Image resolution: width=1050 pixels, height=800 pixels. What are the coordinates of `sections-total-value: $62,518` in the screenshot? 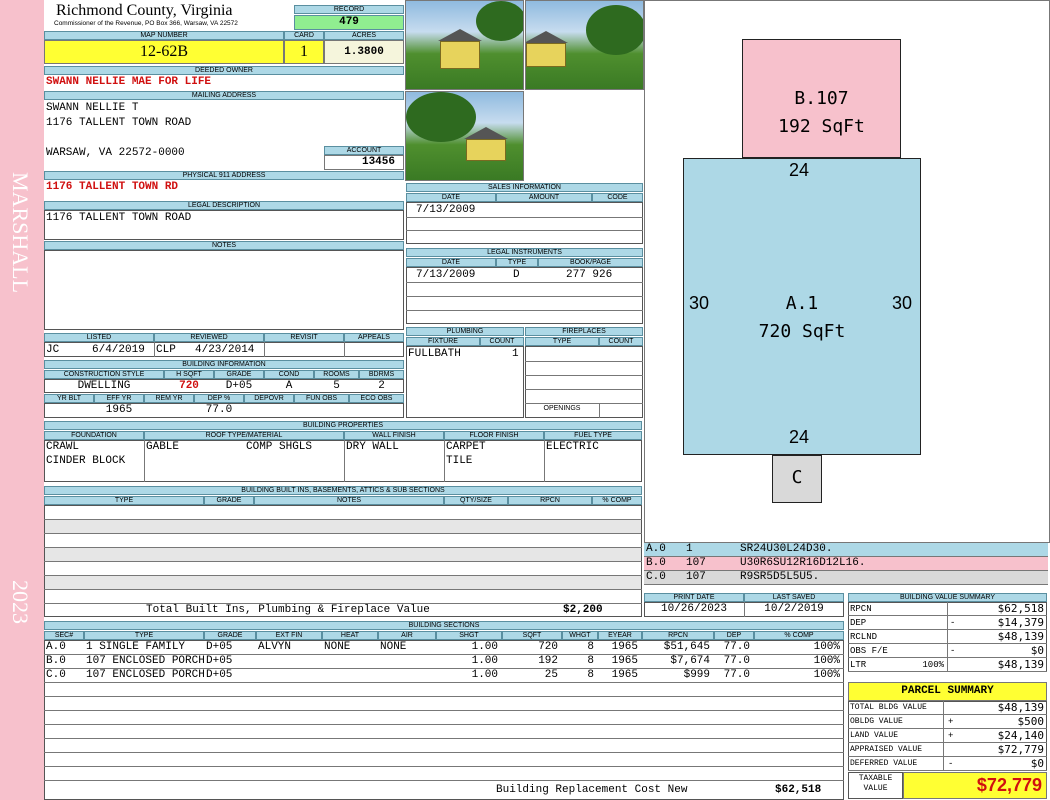 It's located at (798, 790).